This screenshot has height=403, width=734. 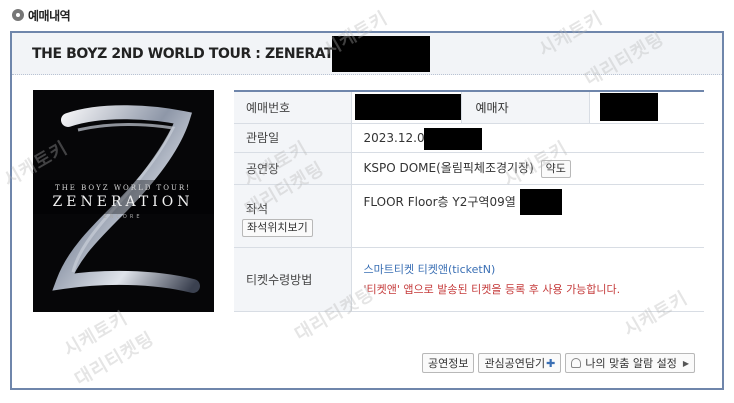 I want to click on poster-sub-text: ENCORE, so click(x=123, y=217).